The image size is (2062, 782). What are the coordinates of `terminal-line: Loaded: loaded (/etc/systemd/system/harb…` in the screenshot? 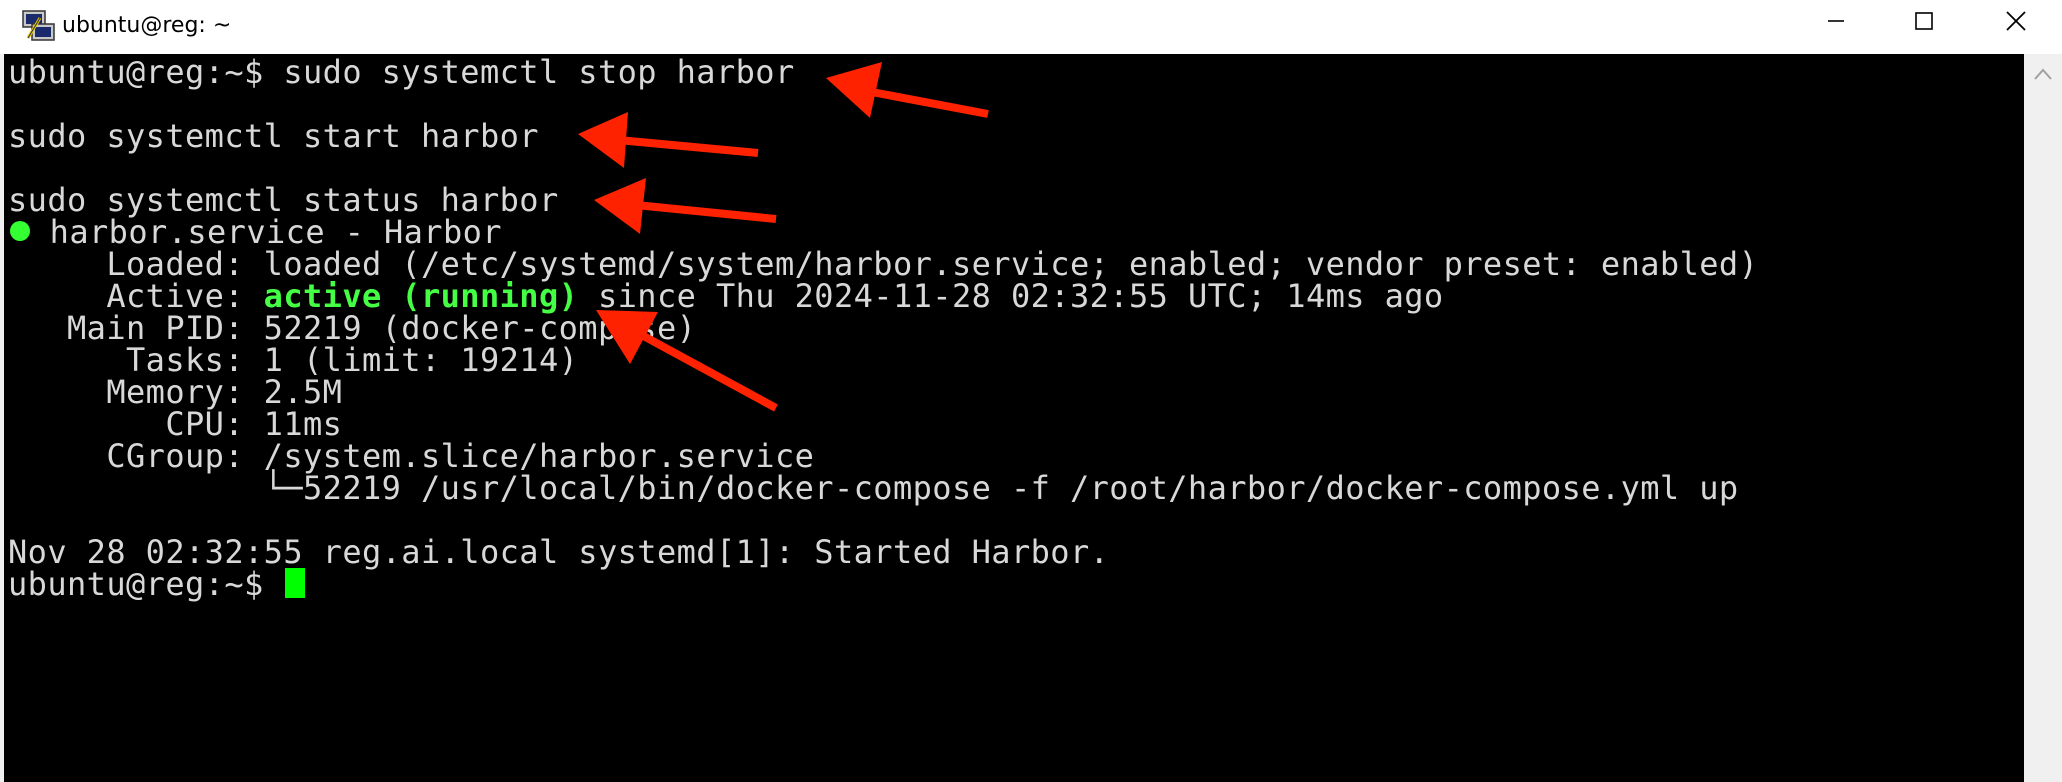 It's located at (883, 264).